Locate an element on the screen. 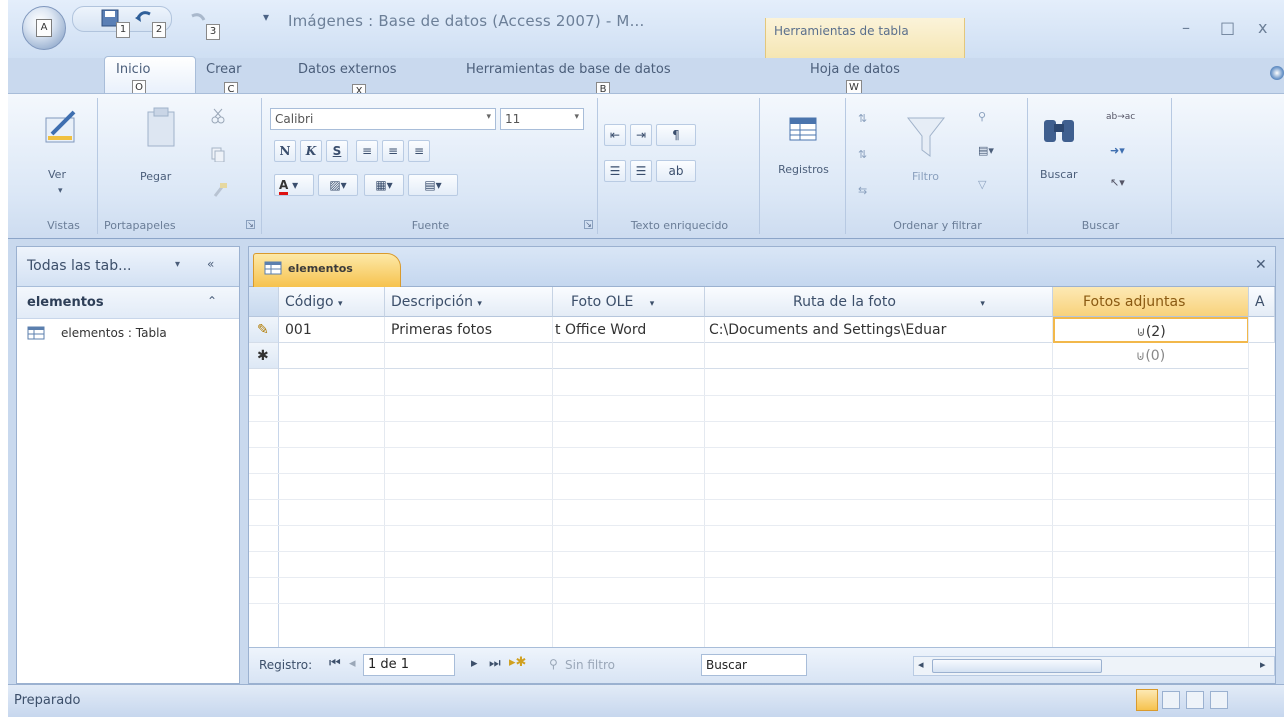  select-all-corner is located at coordinates (264, 302).